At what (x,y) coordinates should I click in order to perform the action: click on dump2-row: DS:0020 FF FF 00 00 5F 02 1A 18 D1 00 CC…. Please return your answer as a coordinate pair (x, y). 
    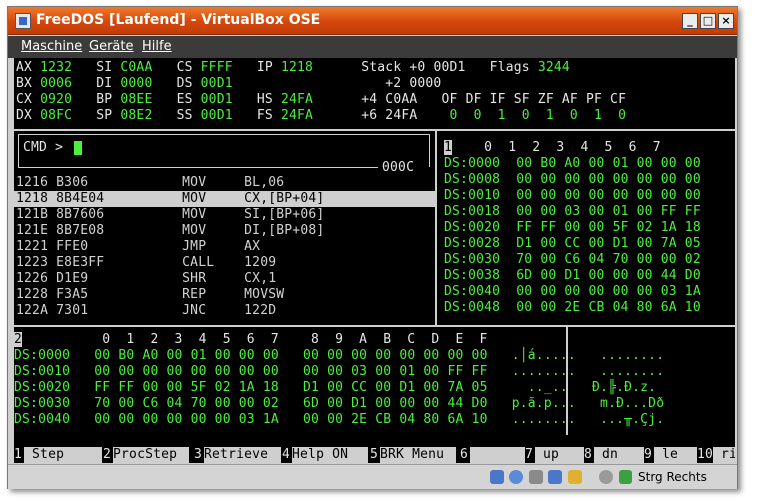
    Looking at the image, I should click on (335, 388).